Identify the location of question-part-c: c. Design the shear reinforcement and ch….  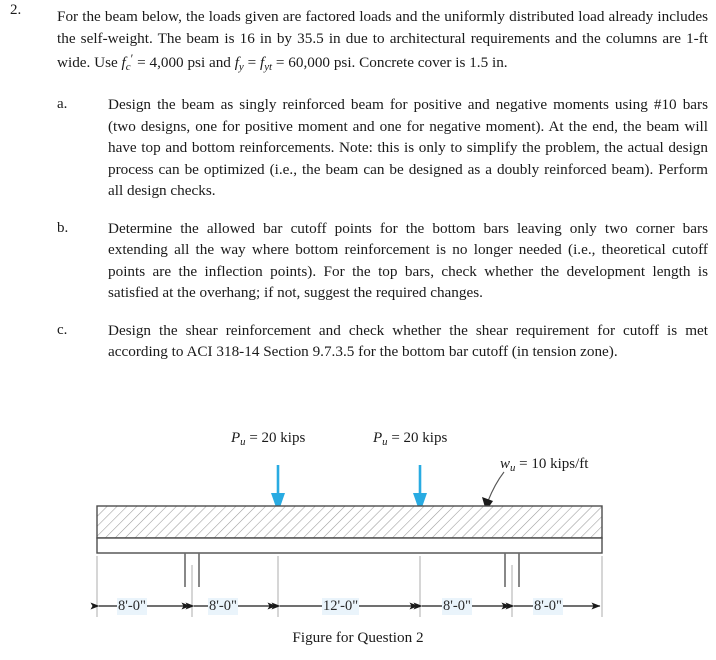
(358, 341).